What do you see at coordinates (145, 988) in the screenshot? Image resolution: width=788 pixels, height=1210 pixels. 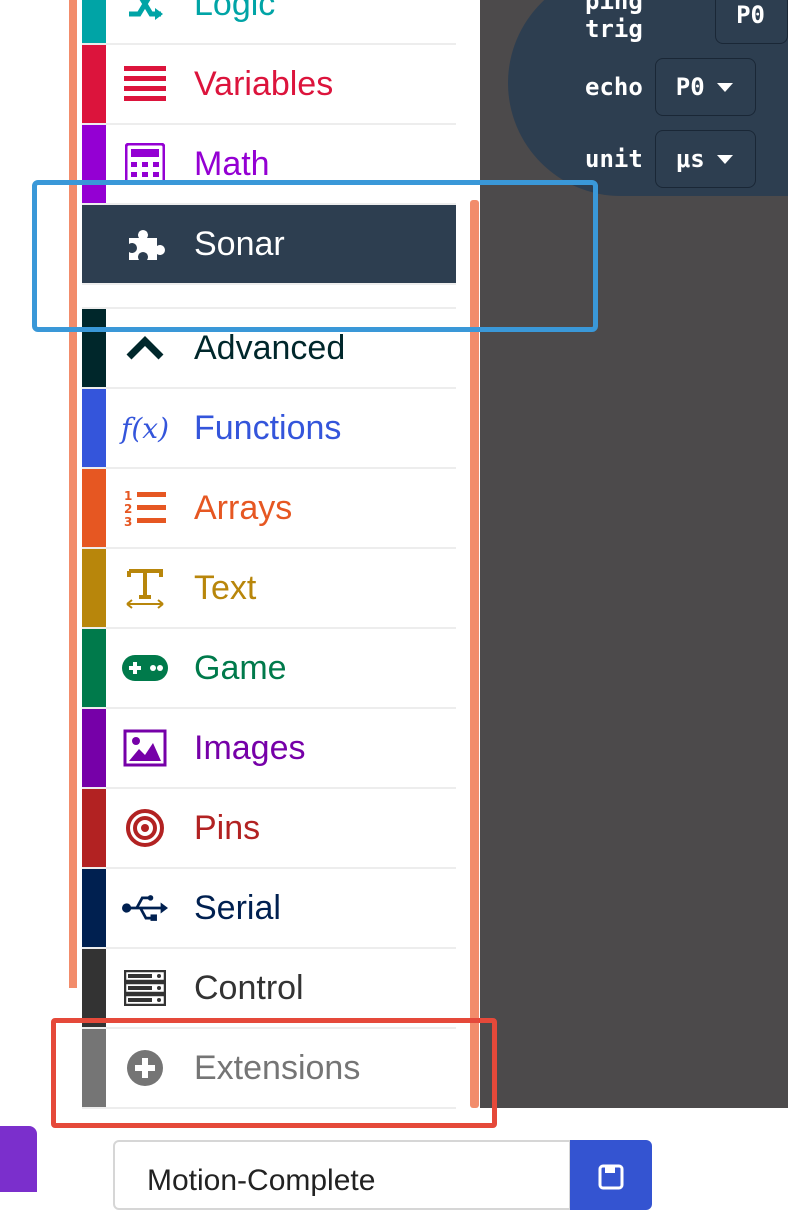 I see `server-icon` at bounding box center [145, 988].